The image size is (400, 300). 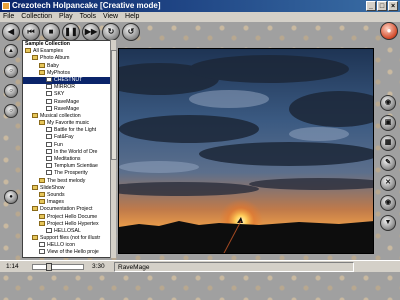 What do you see at coordinates (131, 32) in the screenshot?
I see `repeat-button: ↺` at bounding box center [131, 32].